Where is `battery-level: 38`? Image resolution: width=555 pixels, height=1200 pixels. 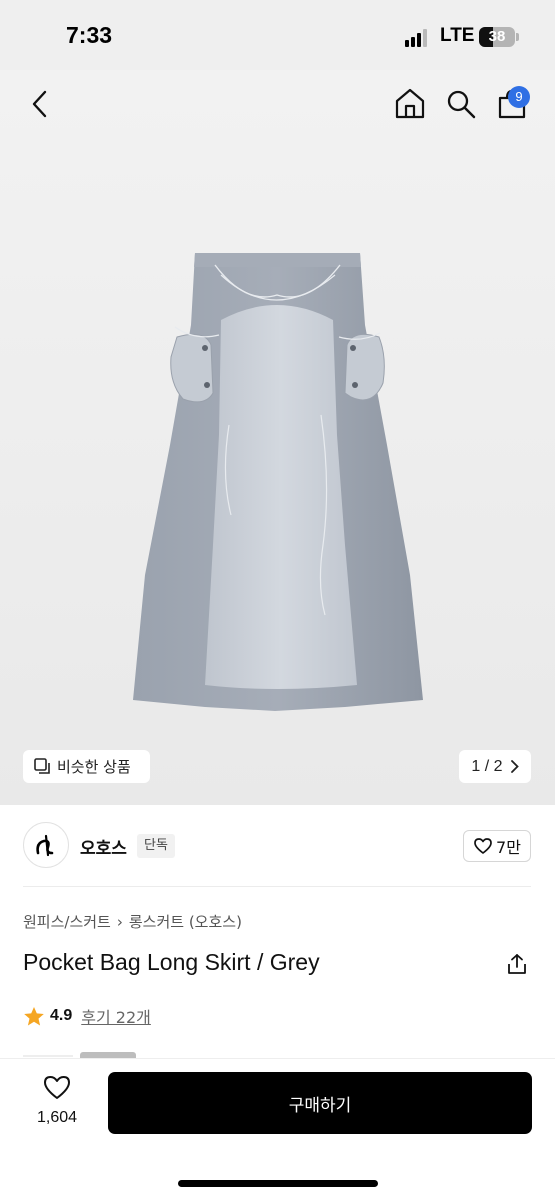 battery-level: 38 is located at coordinates (497, 36).